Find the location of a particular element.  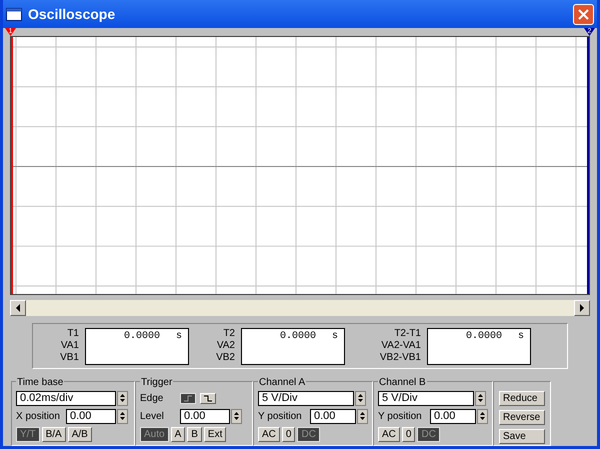

field-label: Edge is located at coordinates (152, 399).